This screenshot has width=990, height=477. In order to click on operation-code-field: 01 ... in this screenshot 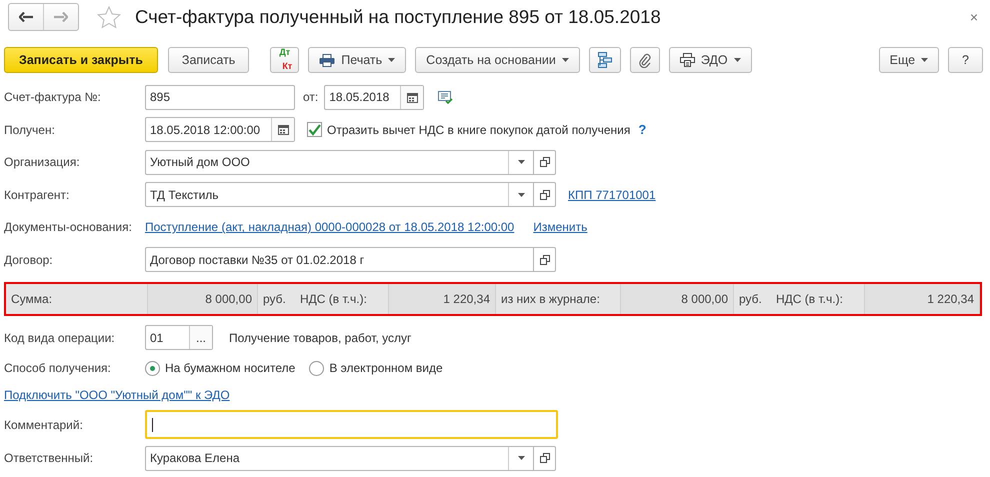, I will do `click(179, 337)`.